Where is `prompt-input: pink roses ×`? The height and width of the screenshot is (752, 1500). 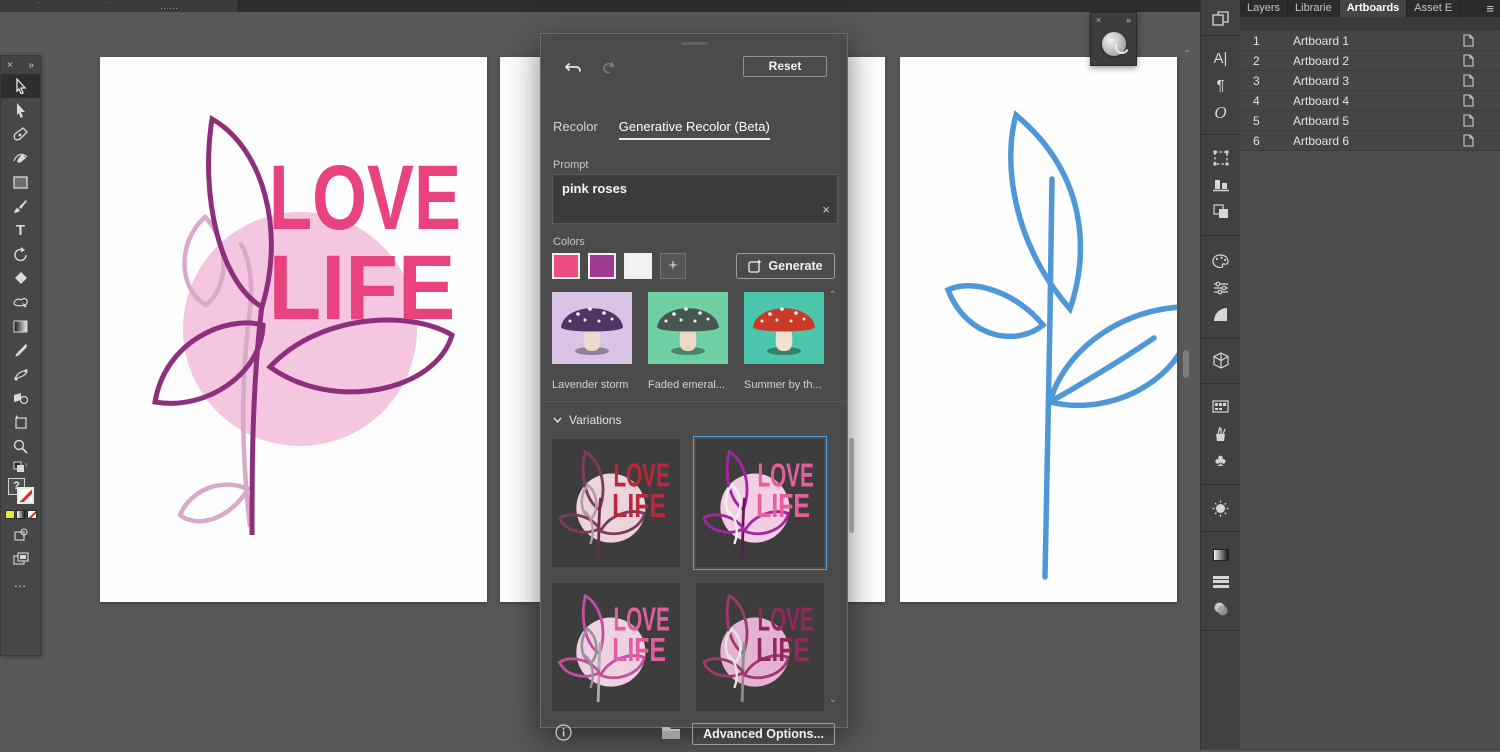
prompt-input: pink roses × is located at coordinates (695, 199).